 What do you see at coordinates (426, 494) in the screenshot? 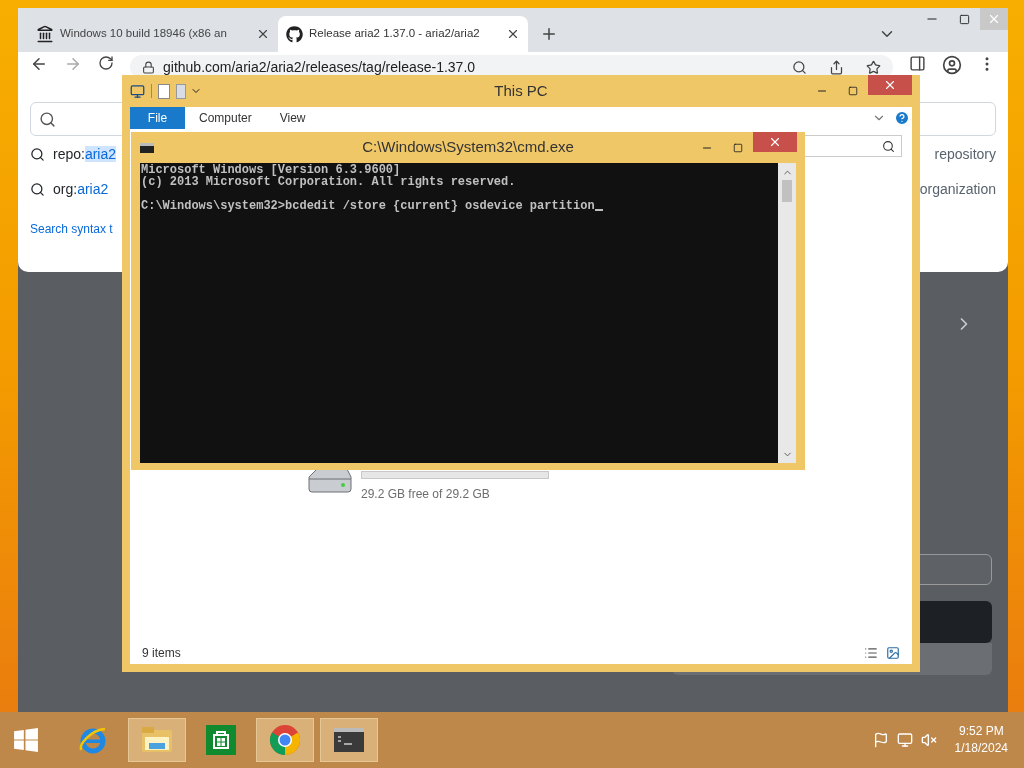
I see `drive-free-space: 29.2 GB free of 29.2 GB` at bounding box center [426, 494].